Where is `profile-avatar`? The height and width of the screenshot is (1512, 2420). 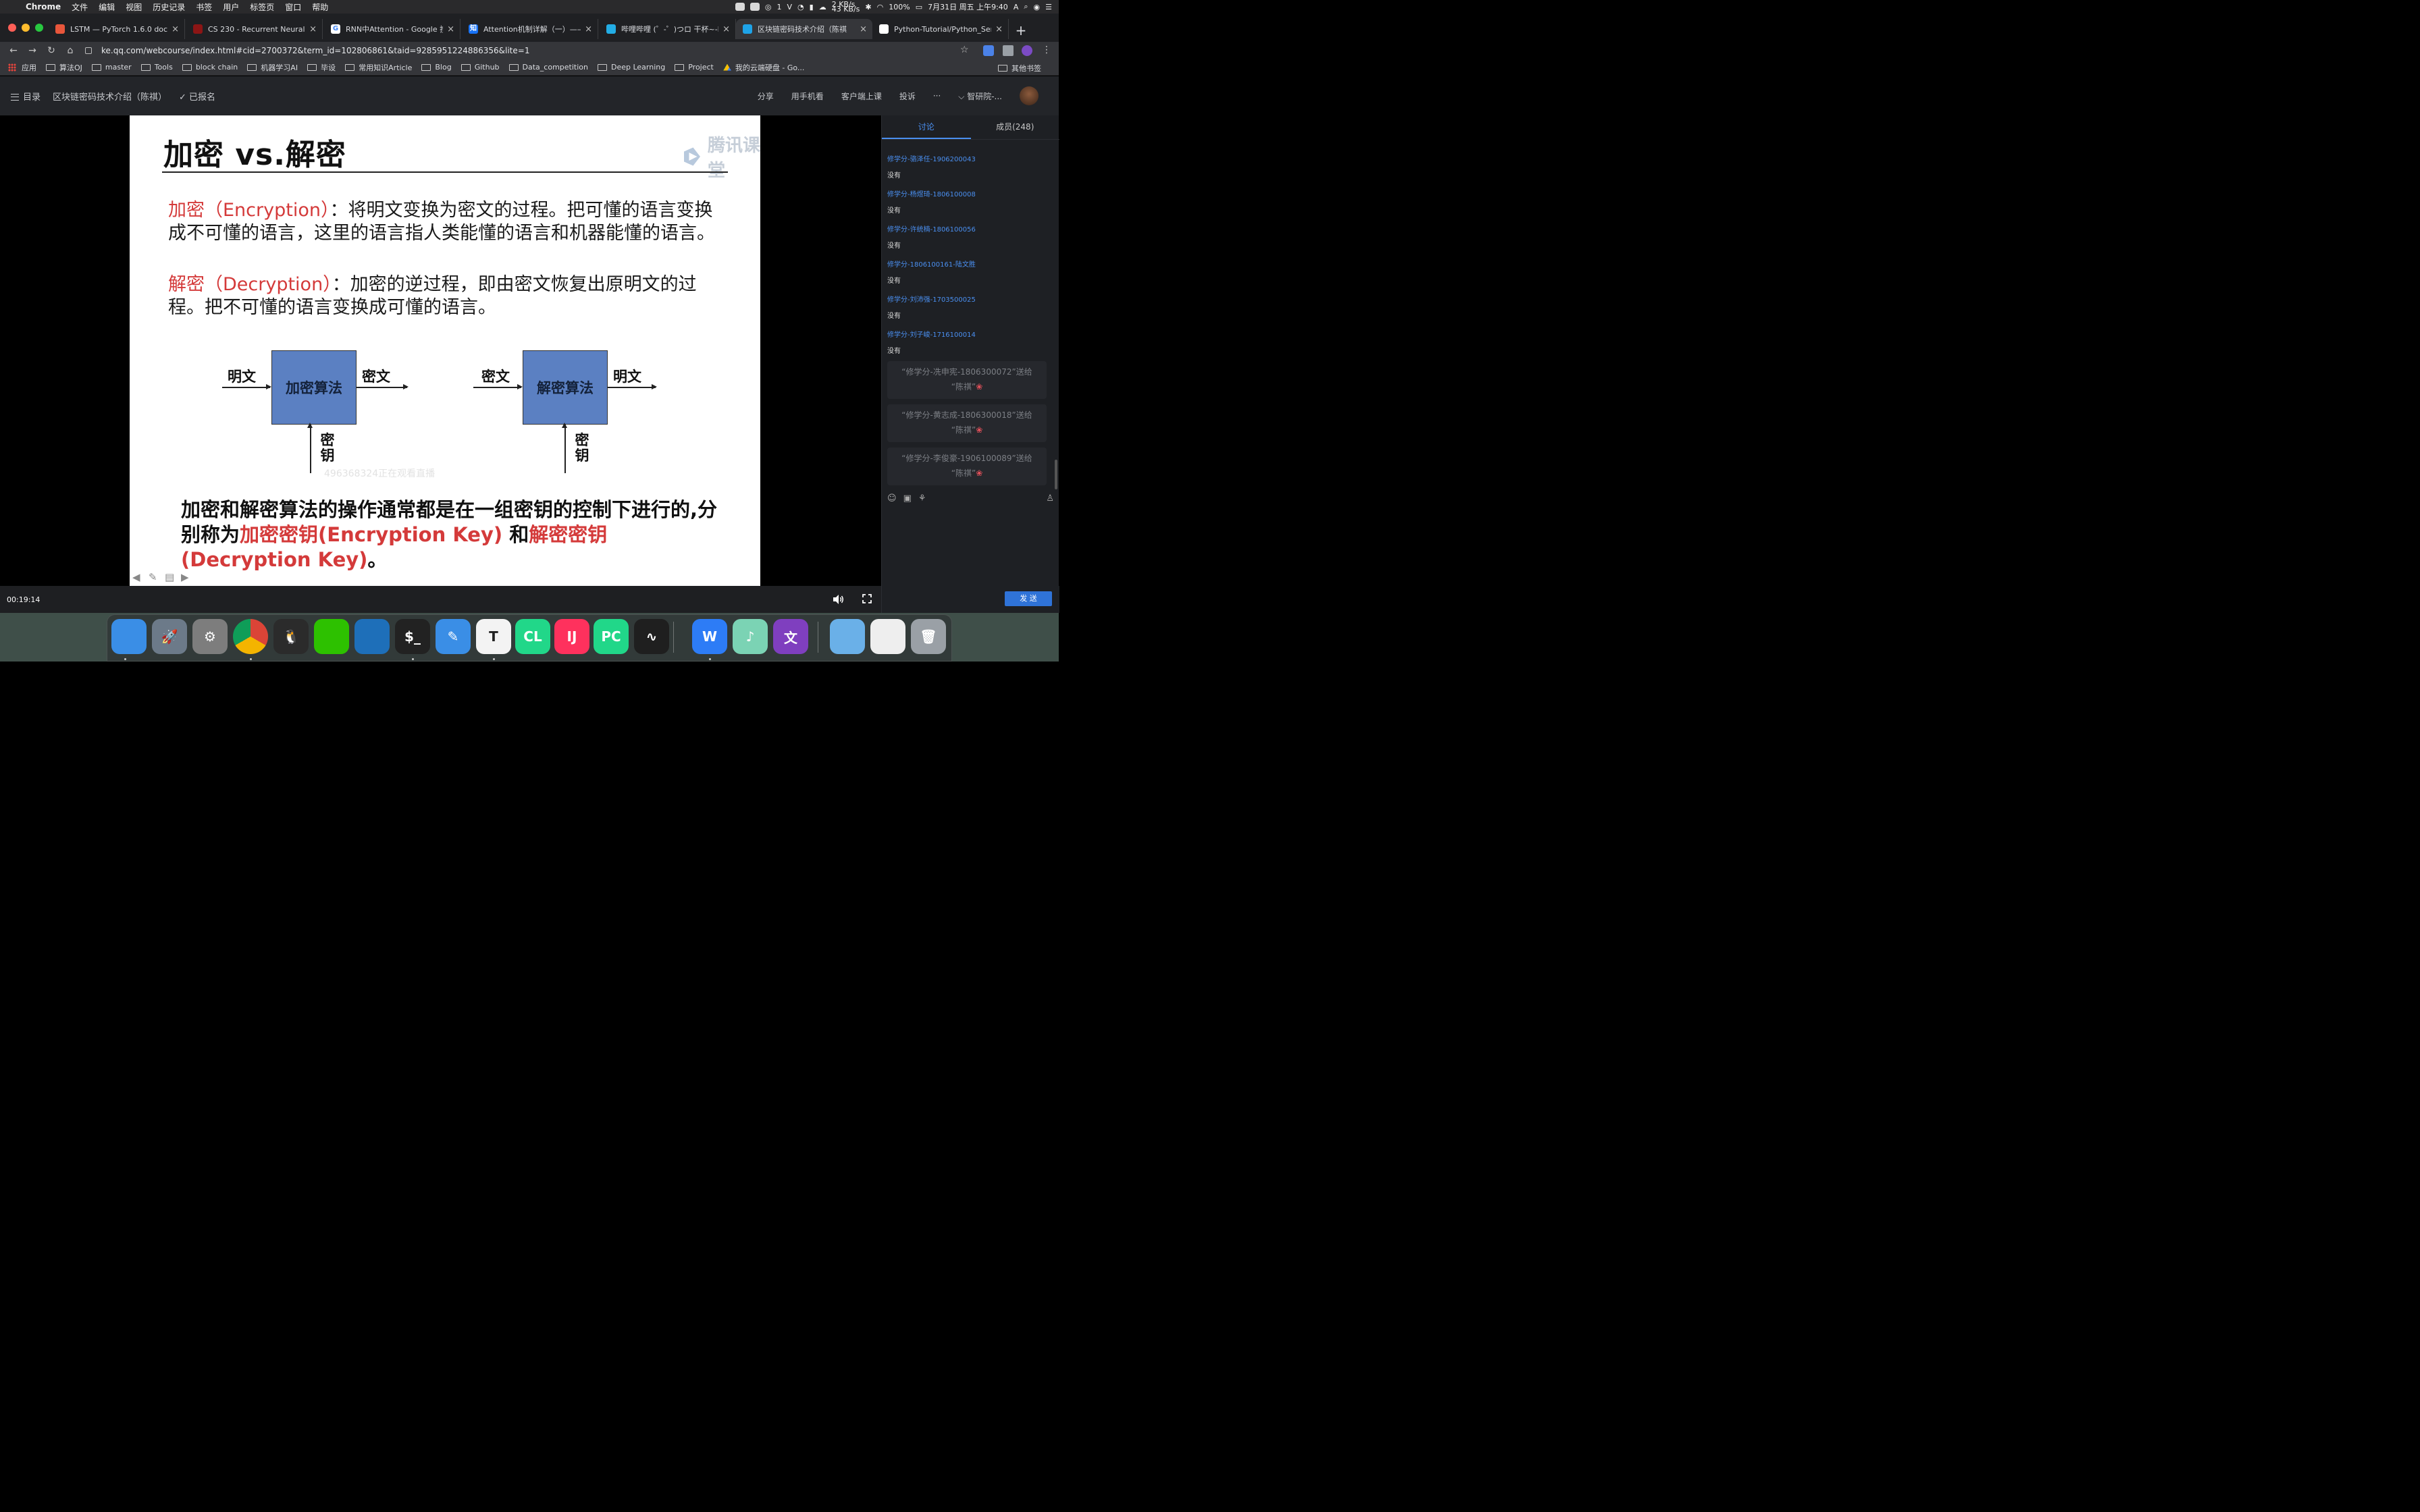 profile-avatar is located at coordinates (1027, 50).